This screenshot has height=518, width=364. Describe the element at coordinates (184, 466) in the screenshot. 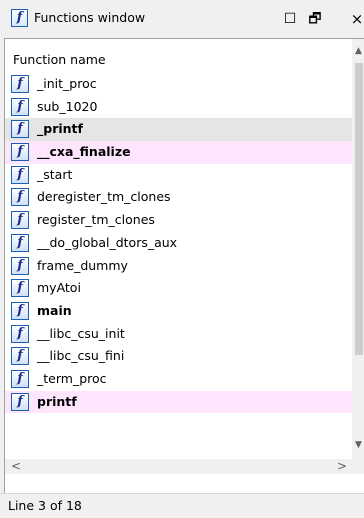

I see `horizontal-scrollbar: < >` at that location.